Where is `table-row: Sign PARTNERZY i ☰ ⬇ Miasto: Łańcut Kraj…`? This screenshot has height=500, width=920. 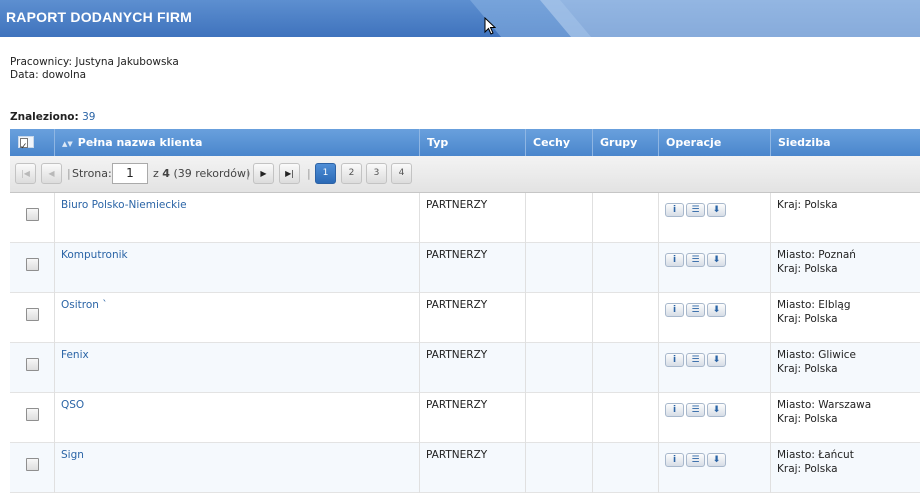 table-row: Sign PARTNERZY i ☰ ⬇ Miasto: Łańcut Kraj… is located at coordinates (465, 468).